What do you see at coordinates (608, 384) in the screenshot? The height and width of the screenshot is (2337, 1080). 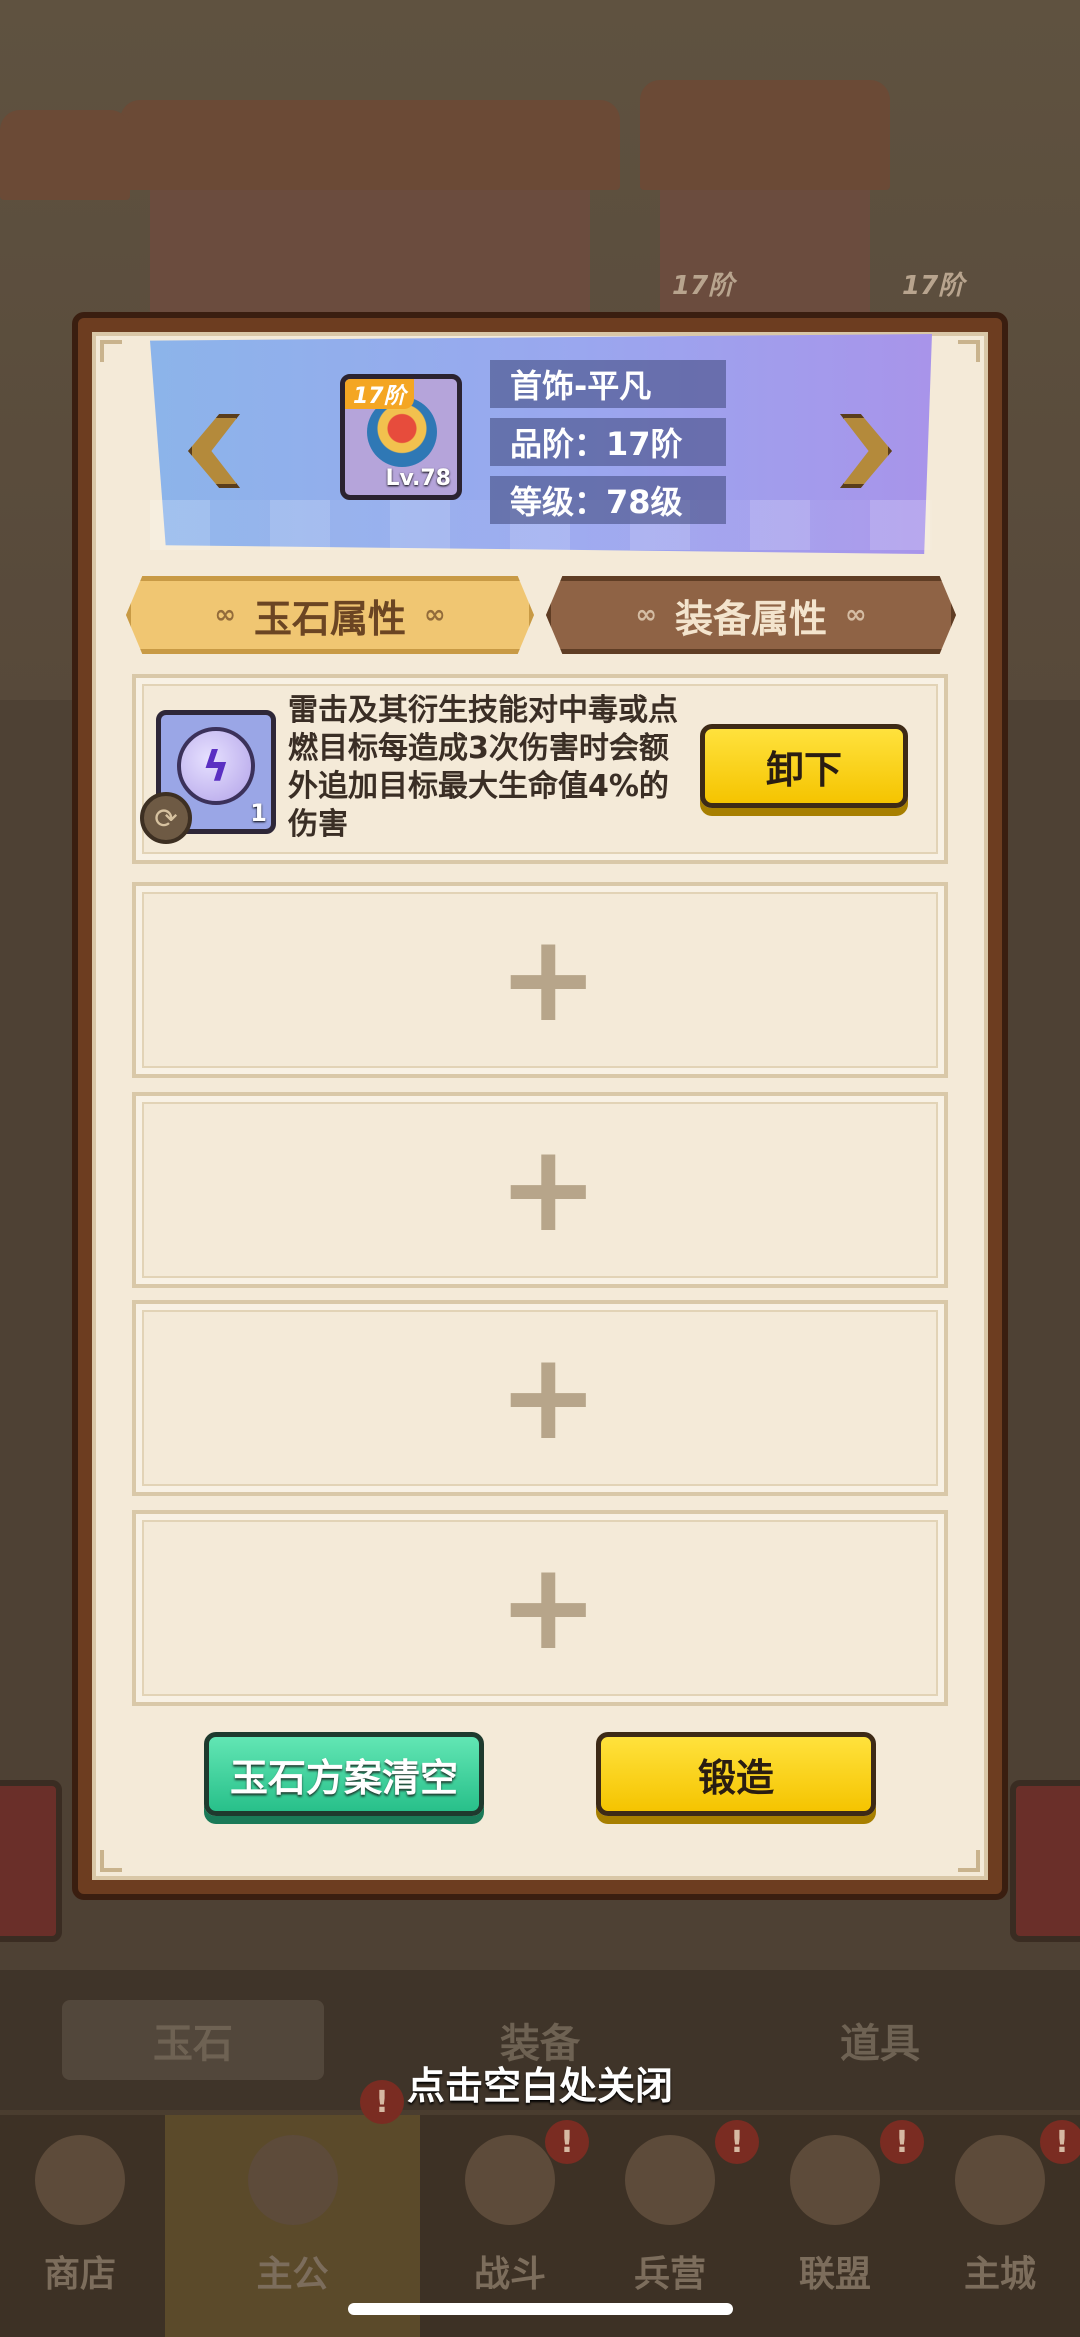 I see `item-name: 首饰-平凡` at bounding box center [608, 384].